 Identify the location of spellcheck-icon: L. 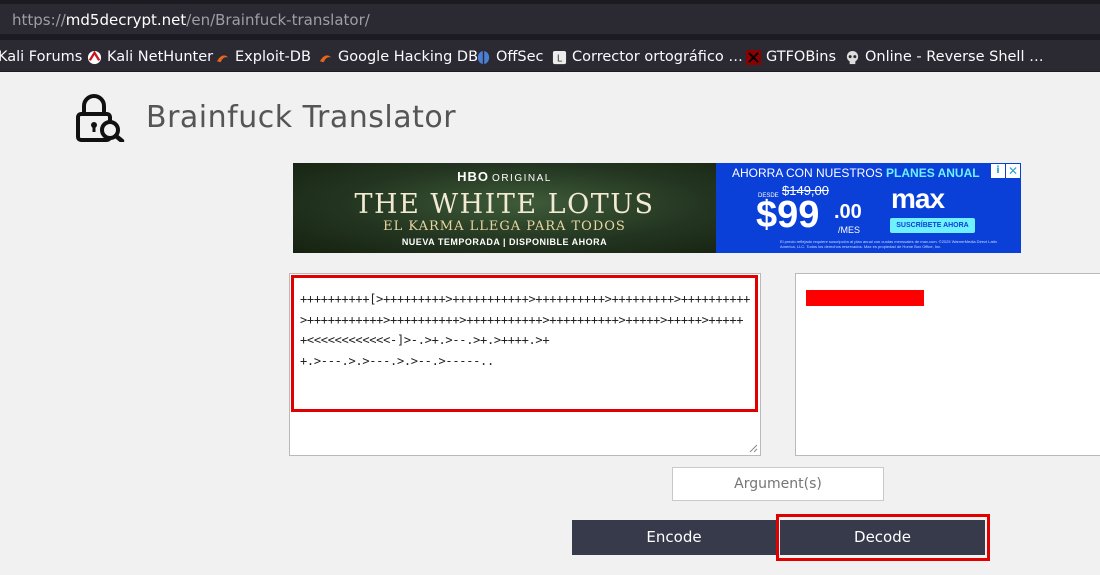
(559, 57).